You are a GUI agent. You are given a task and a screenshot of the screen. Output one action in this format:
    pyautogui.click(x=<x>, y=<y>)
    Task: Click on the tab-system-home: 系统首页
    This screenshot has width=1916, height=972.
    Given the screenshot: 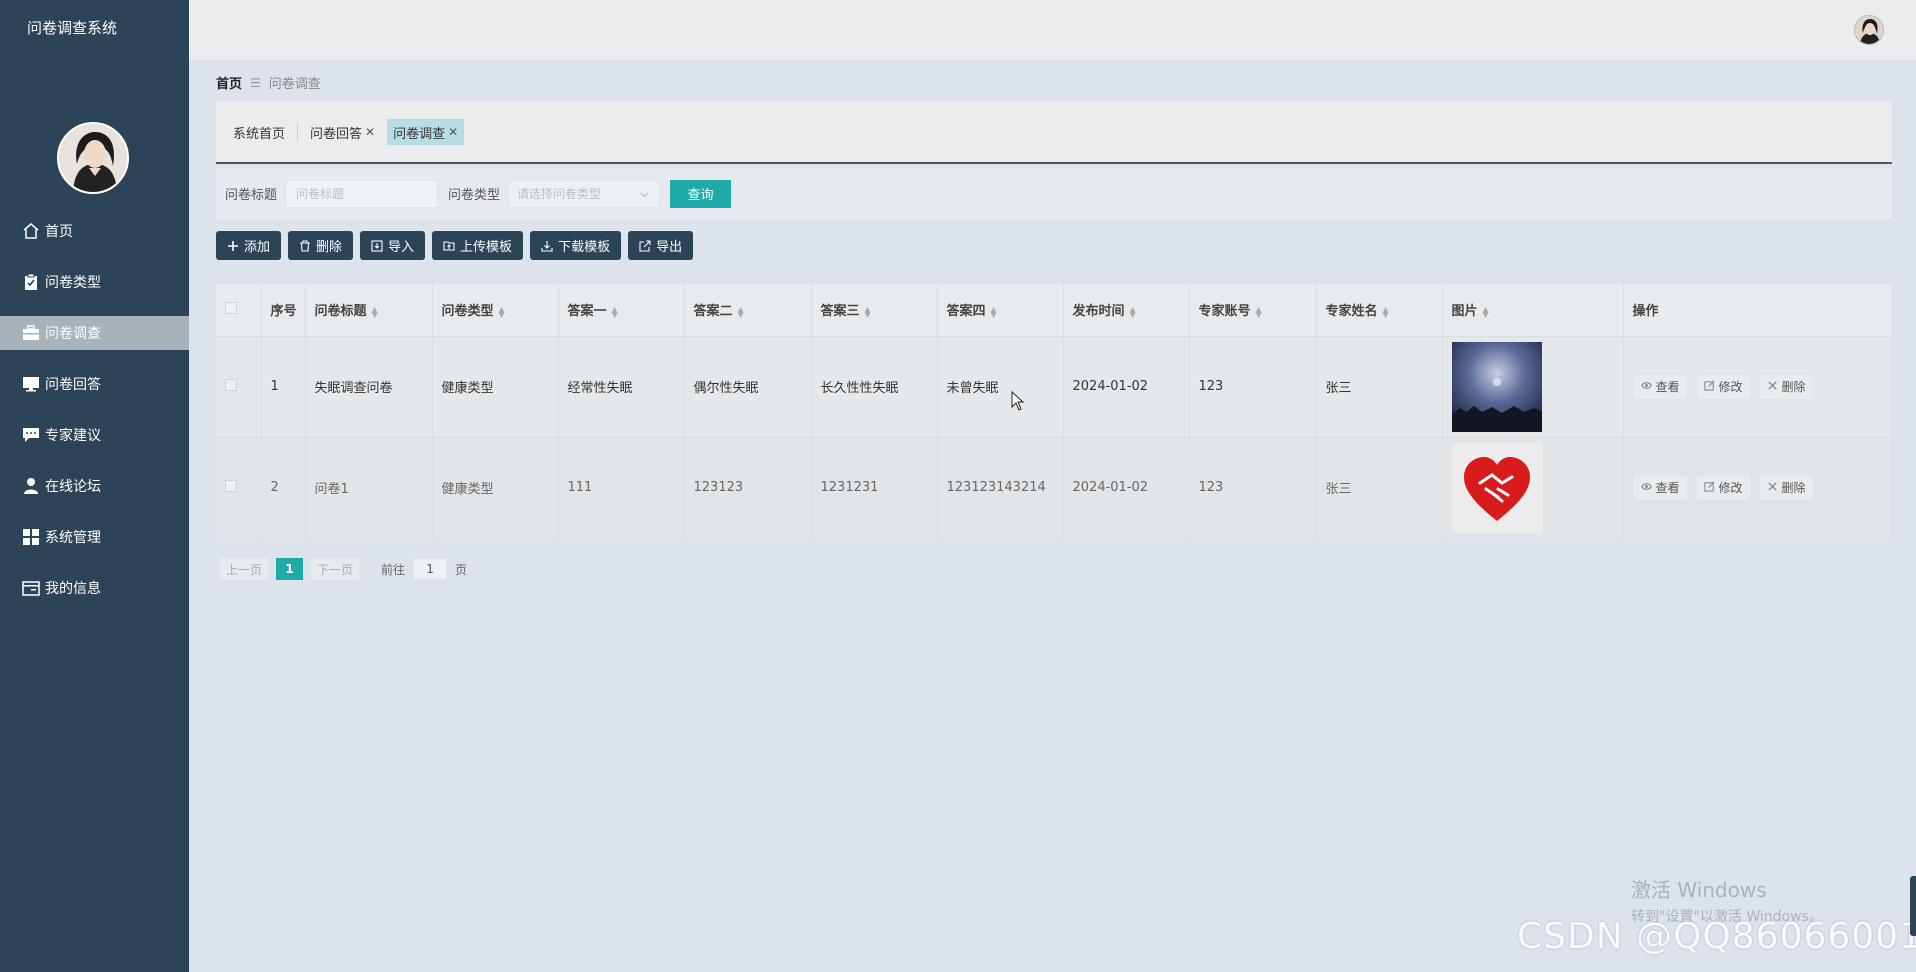 What is the action you would take?
    pyautogui.click(x=259, y=132)
    